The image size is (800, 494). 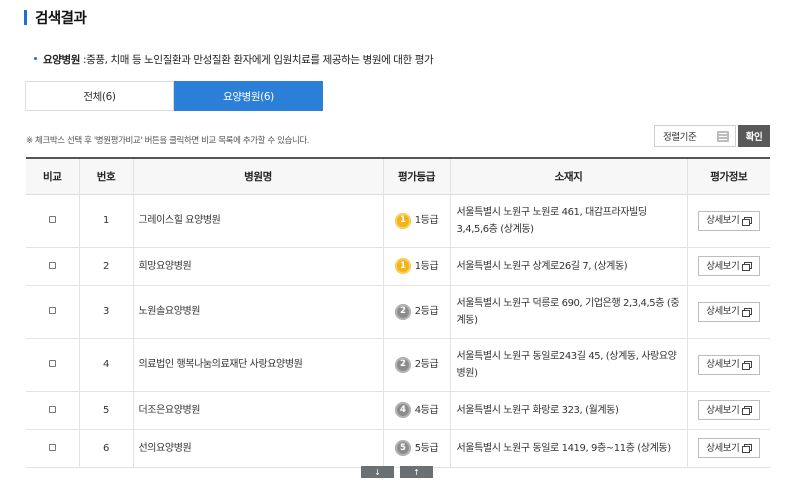 What do you see at coordinates (105, 410) in the screenshot?
I see `row-number: 5` at bounding box center [105, 410].